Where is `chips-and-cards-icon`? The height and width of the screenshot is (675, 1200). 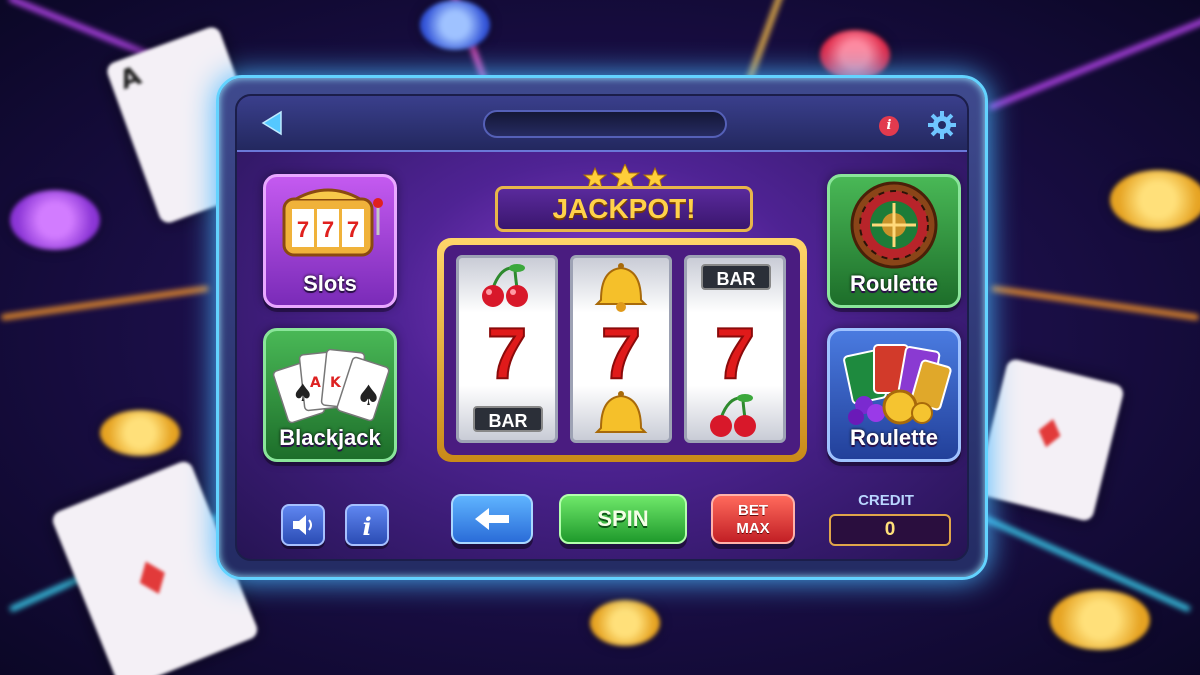
chips-and-cards-icon is located at coordinates (897, 384).